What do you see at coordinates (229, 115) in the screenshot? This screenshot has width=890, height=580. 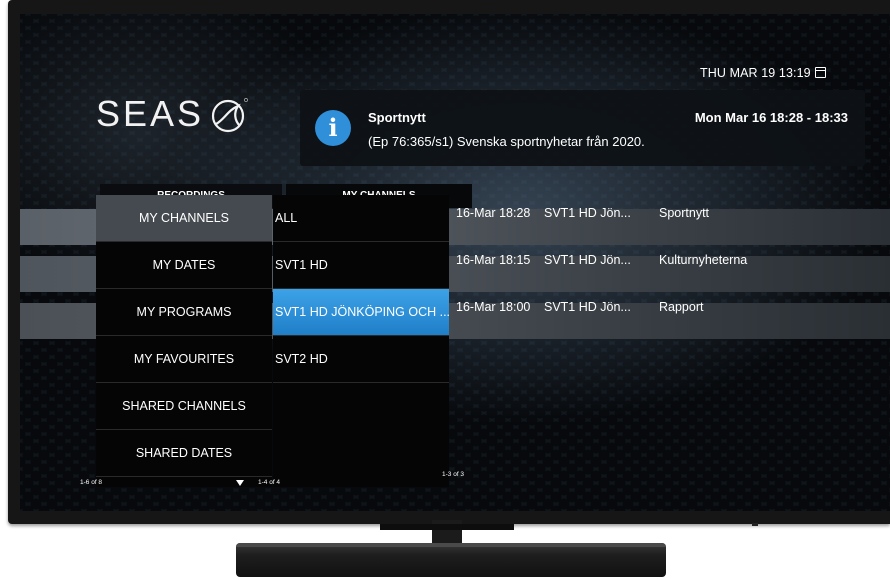 I see `logo-wave-icon` at bounding box center [229, 115].